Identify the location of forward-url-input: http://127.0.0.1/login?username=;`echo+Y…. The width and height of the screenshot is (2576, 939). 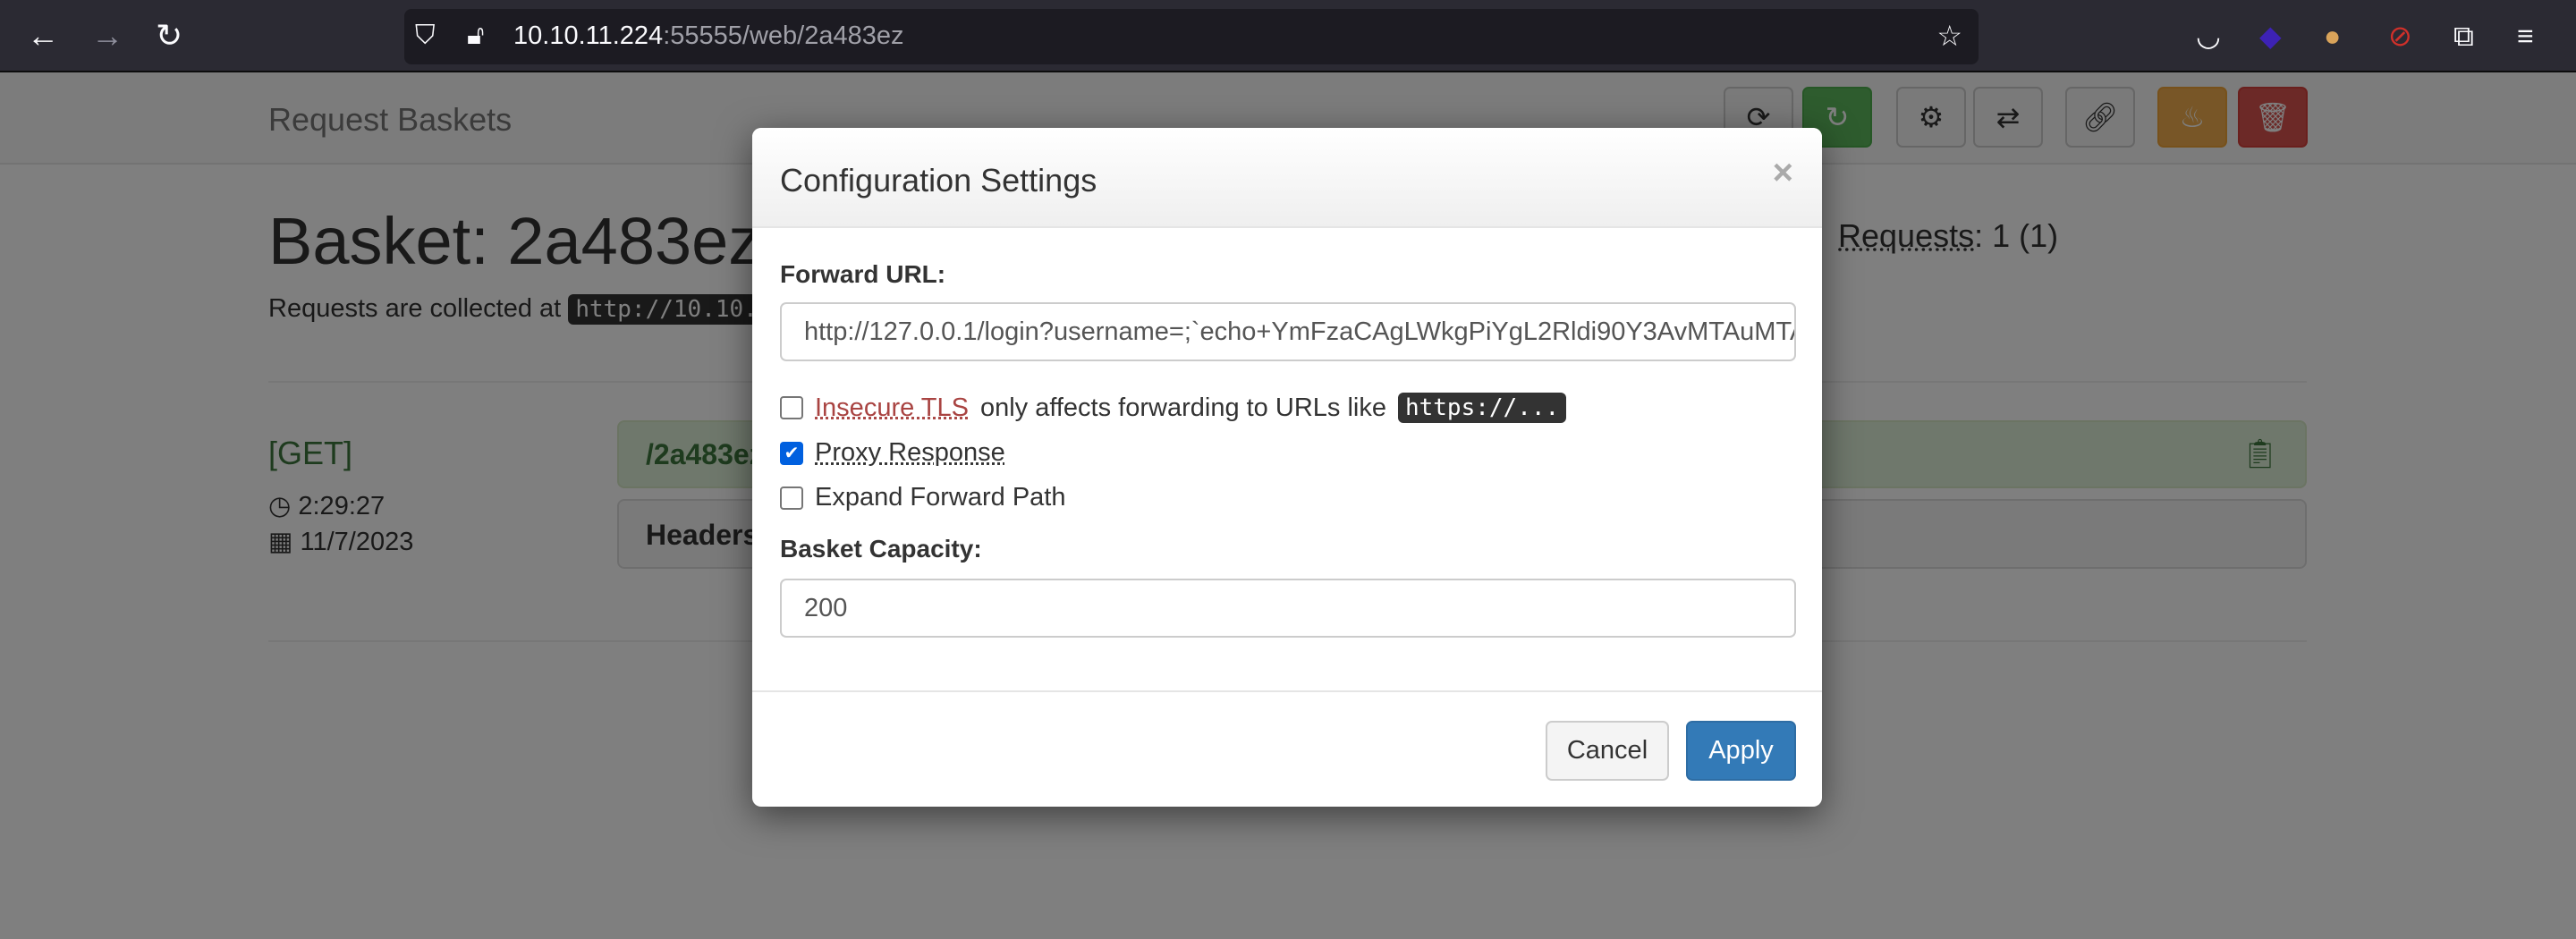
(1288, 331).